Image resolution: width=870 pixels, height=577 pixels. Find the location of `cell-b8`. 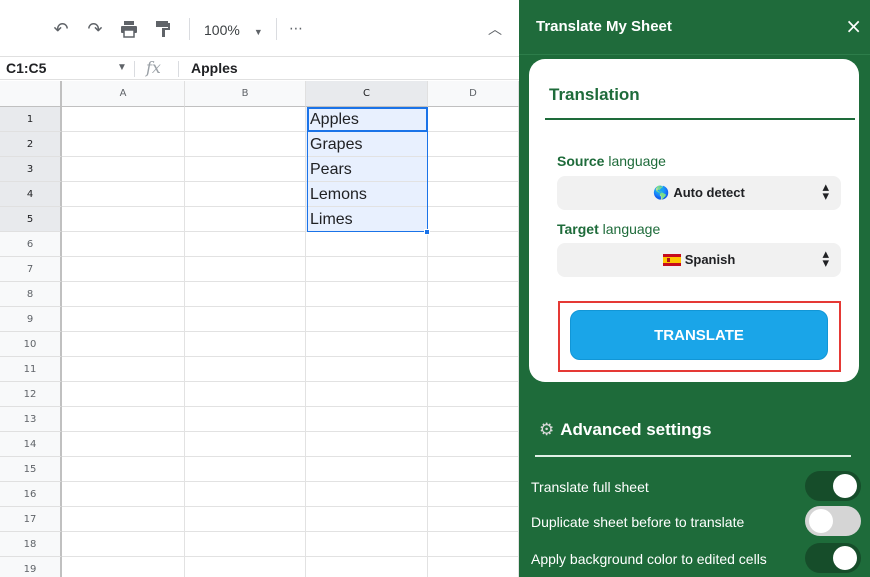

cell-b8 is located at coordinates (245, 294).